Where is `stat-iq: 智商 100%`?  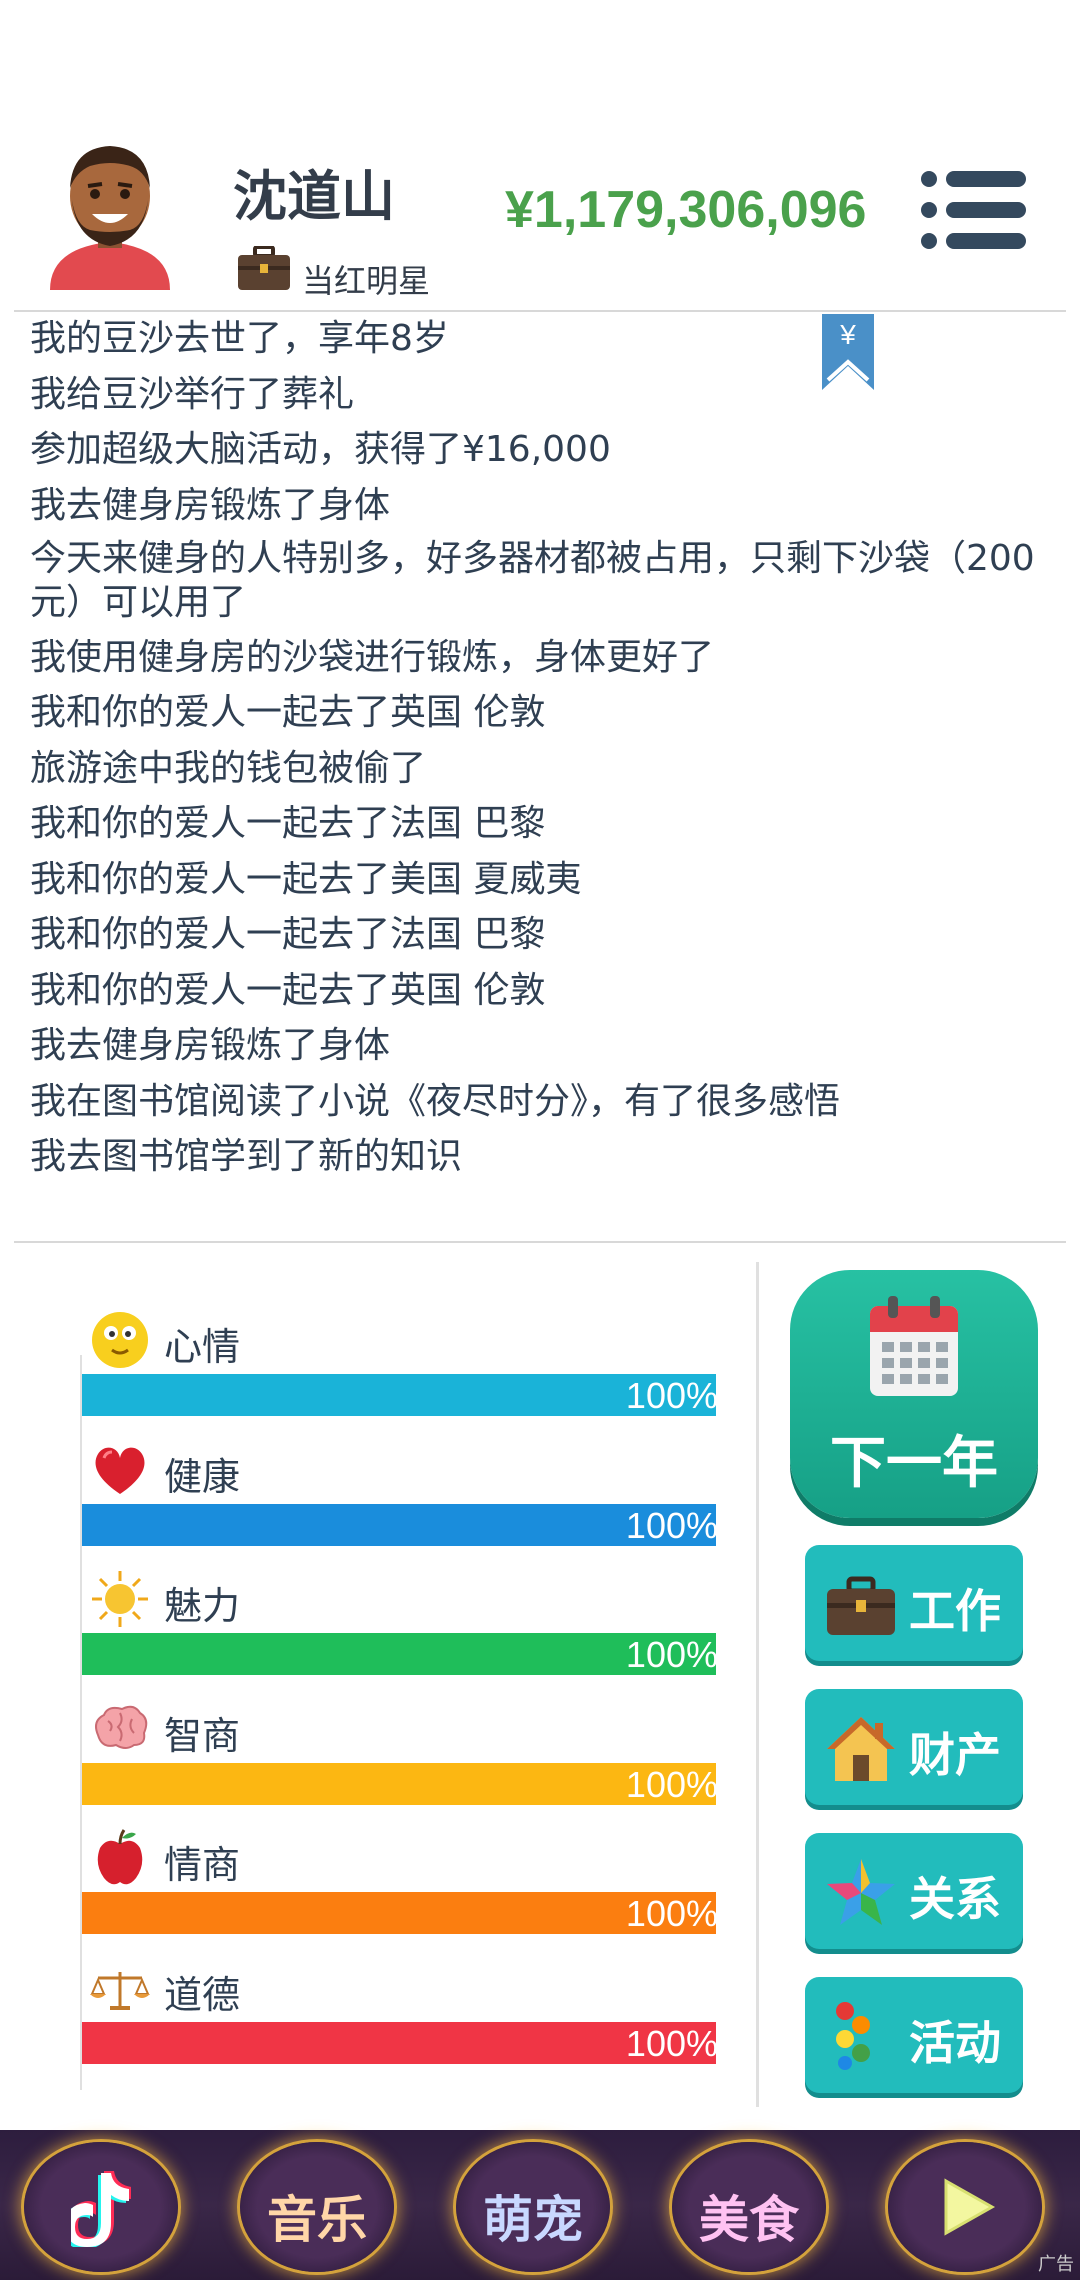
stat-iq: 智商 100% is located at coordinates (400, 1754).